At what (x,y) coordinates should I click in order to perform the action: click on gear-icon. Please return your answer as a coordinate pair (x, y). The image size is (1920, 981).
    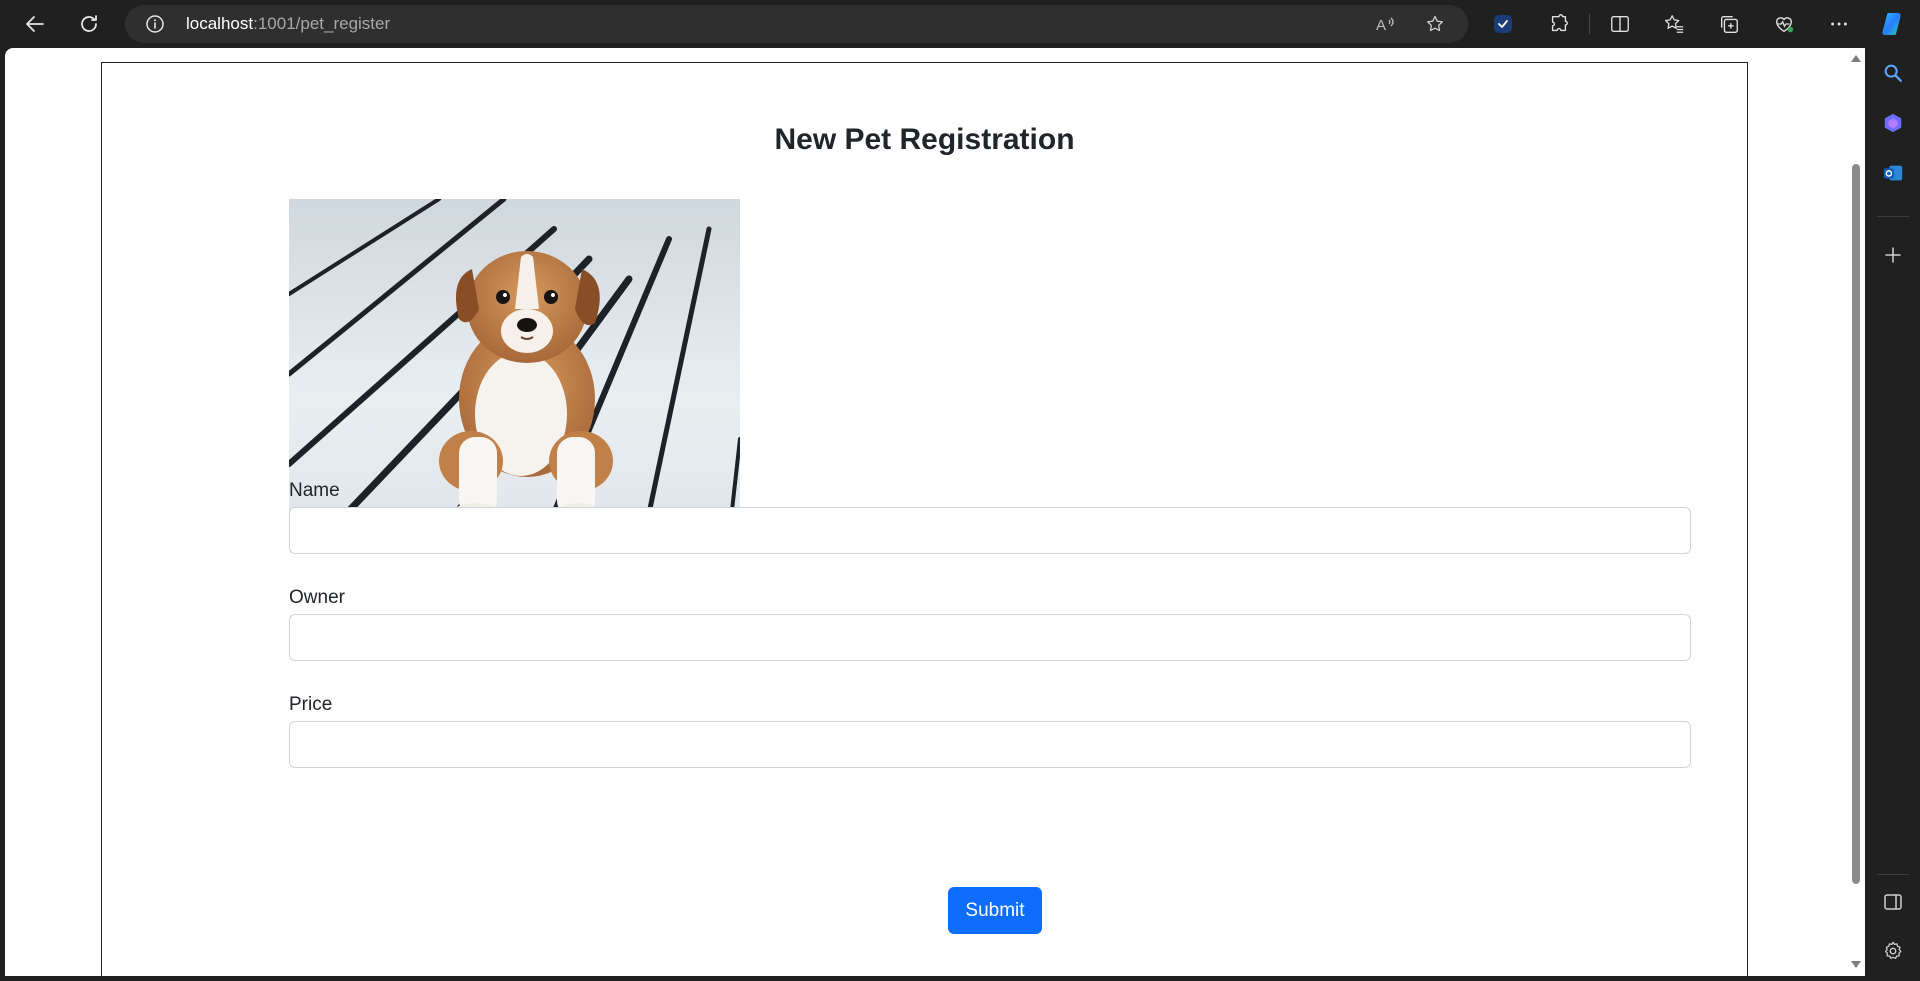
    Looking at the image, I should click on (1893, 951).